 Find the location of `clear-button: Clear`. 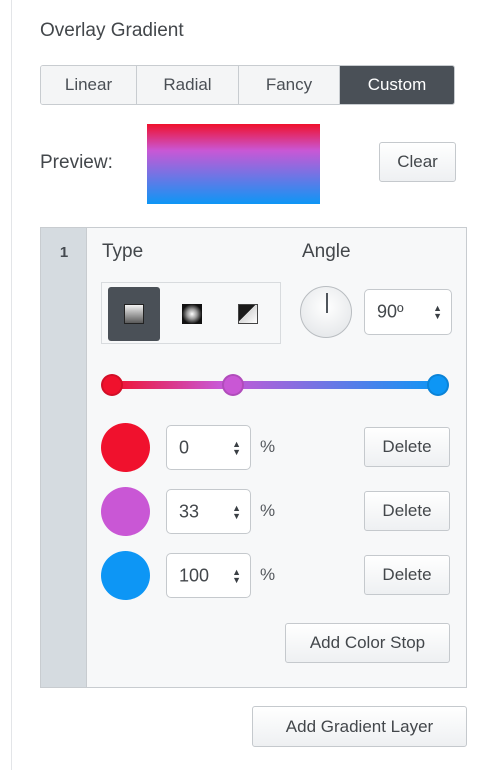

clear-button: Clear is located at coordinates (417, 162).